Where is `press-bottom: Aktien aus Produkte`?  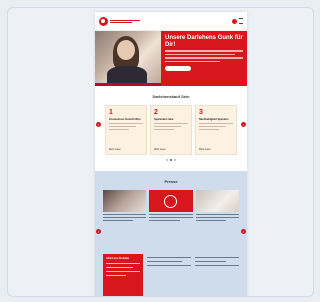
press-bottom: Aktien aus Produkte is located at coordinates (171, 275).